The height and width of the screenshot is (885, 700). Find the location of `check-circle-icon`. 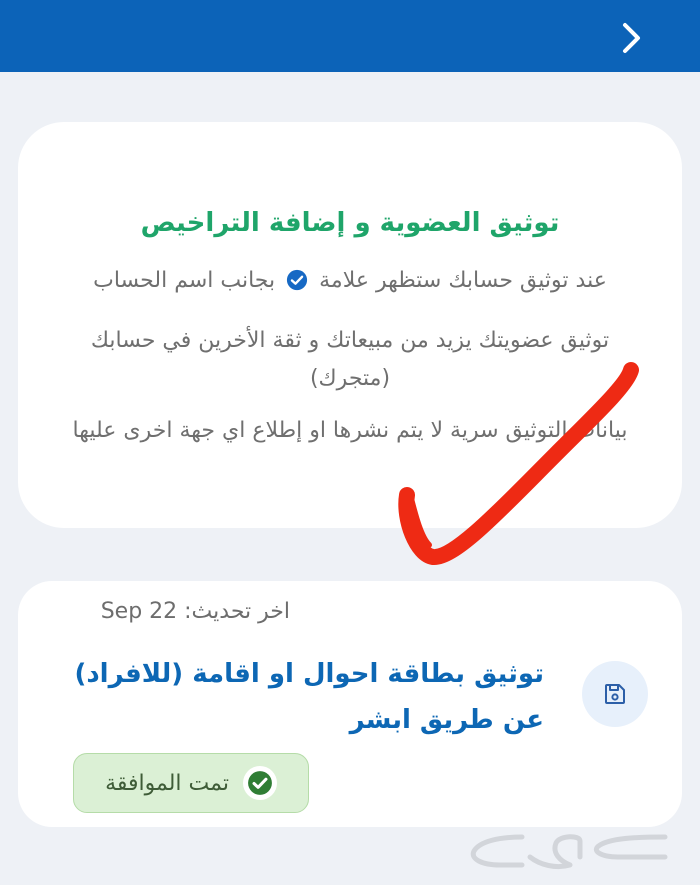

check-circle-icon is located at coordinates (259, 783).